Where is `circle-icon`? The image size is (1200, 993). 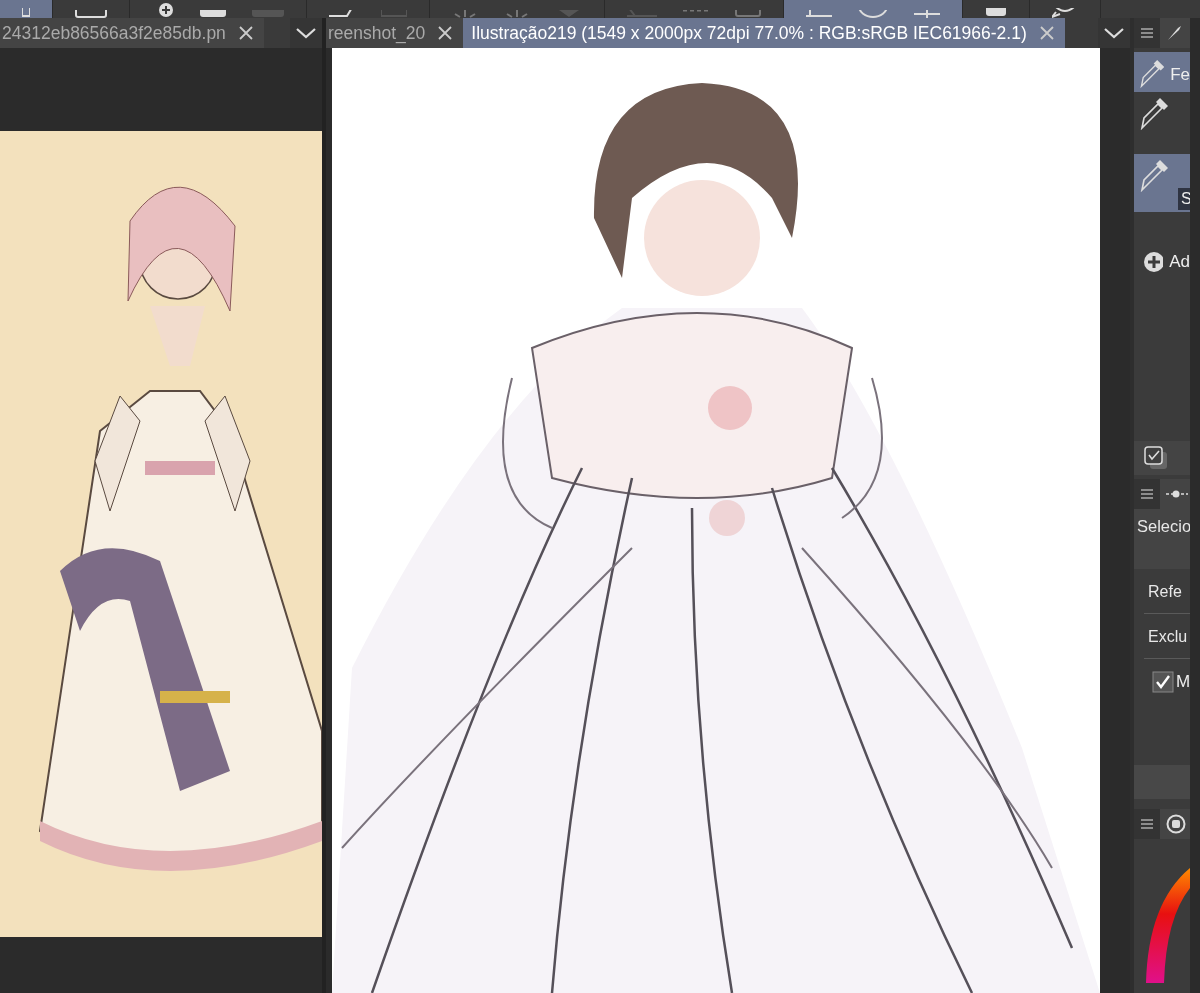 circle-icon is located at coordinates (1176, 824).